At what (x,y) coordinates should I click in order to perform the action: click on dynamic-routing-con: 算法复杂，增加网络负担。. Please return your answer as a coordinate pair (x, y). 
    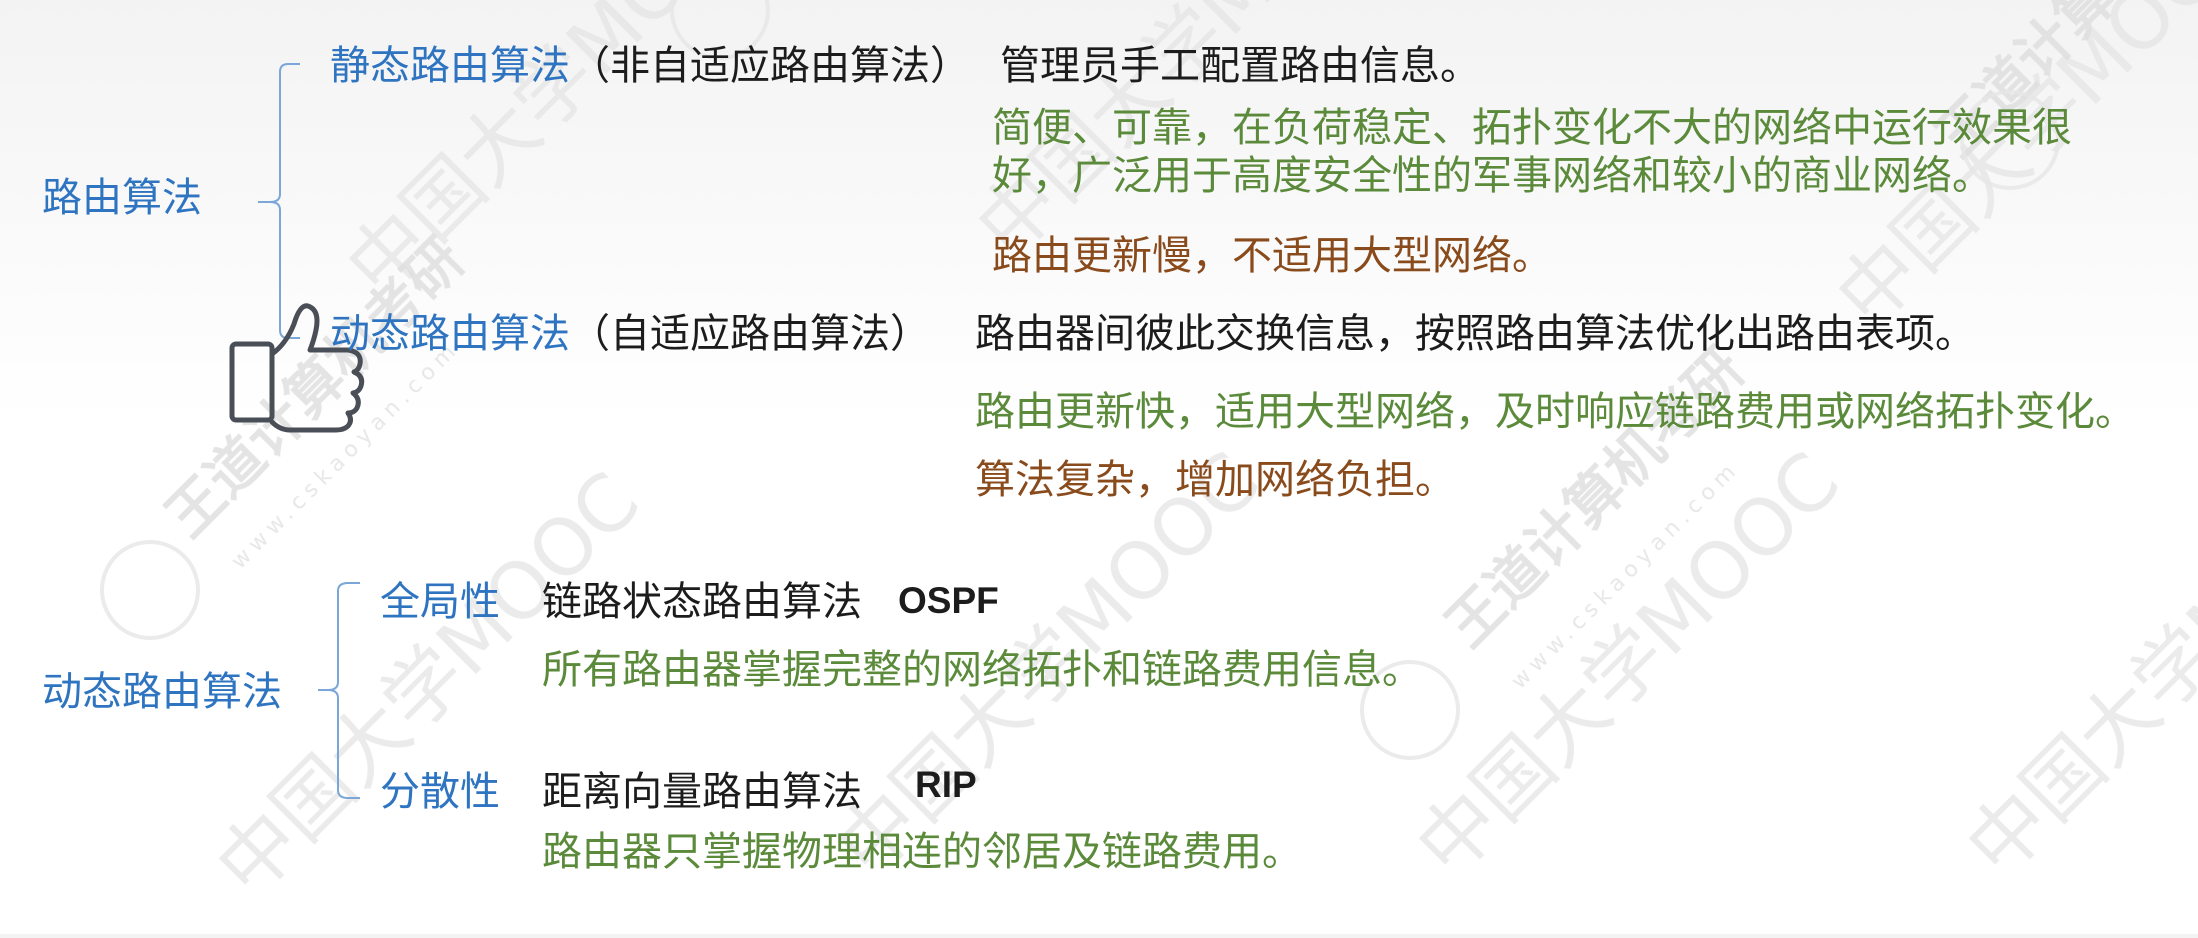
    Looking at the image, I should click on (1215, 480).